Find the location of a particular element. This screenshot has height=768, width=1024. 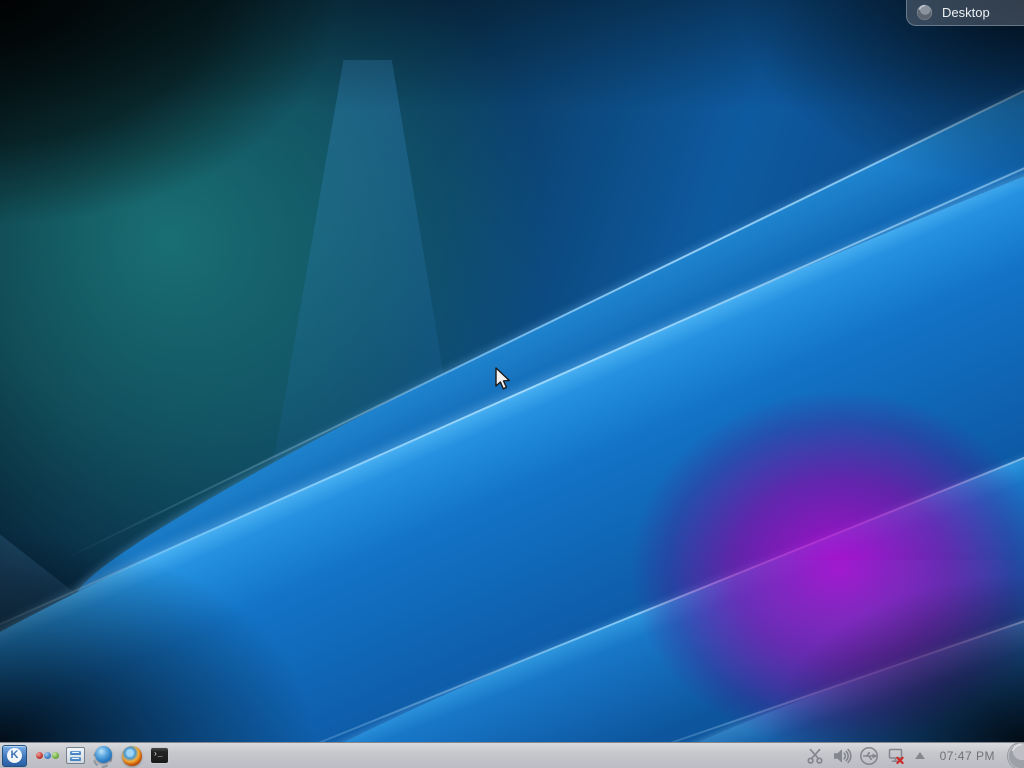

kde-logo-letter: K is located at coordinates (14, 755).